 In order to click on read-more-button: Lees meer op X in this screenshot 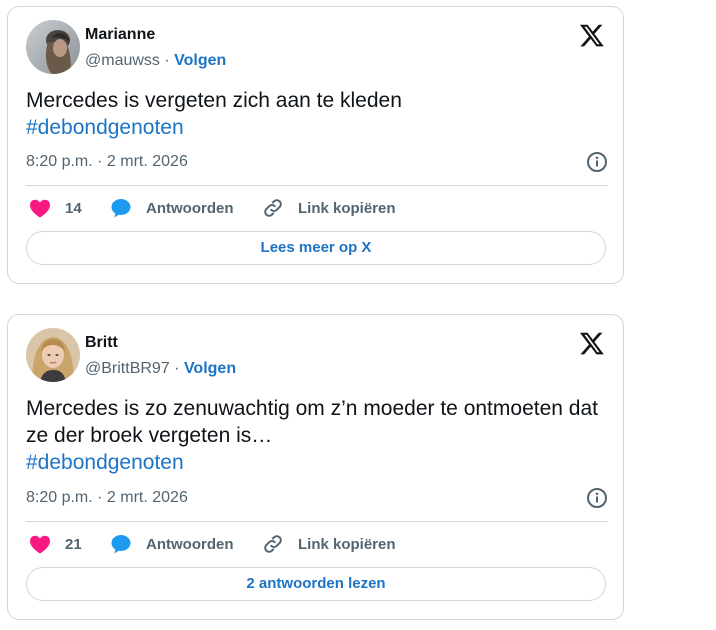, I will do `click(316, 248)`.